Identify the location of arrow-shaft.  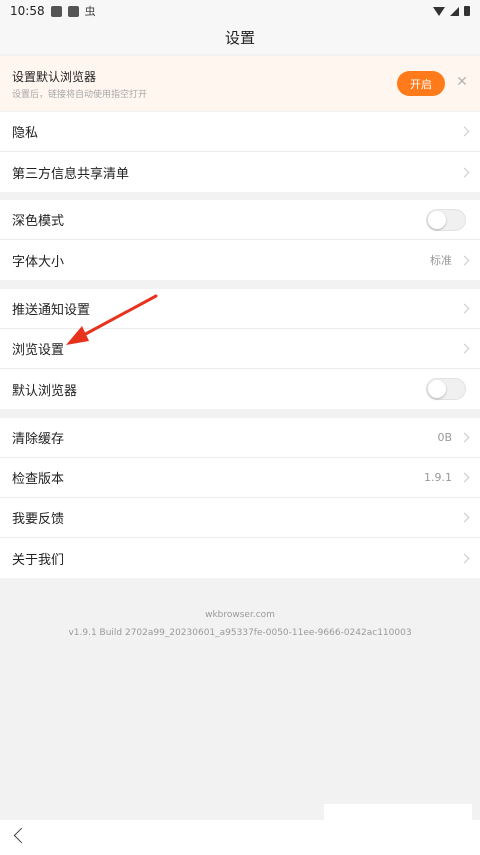
(118, 316).